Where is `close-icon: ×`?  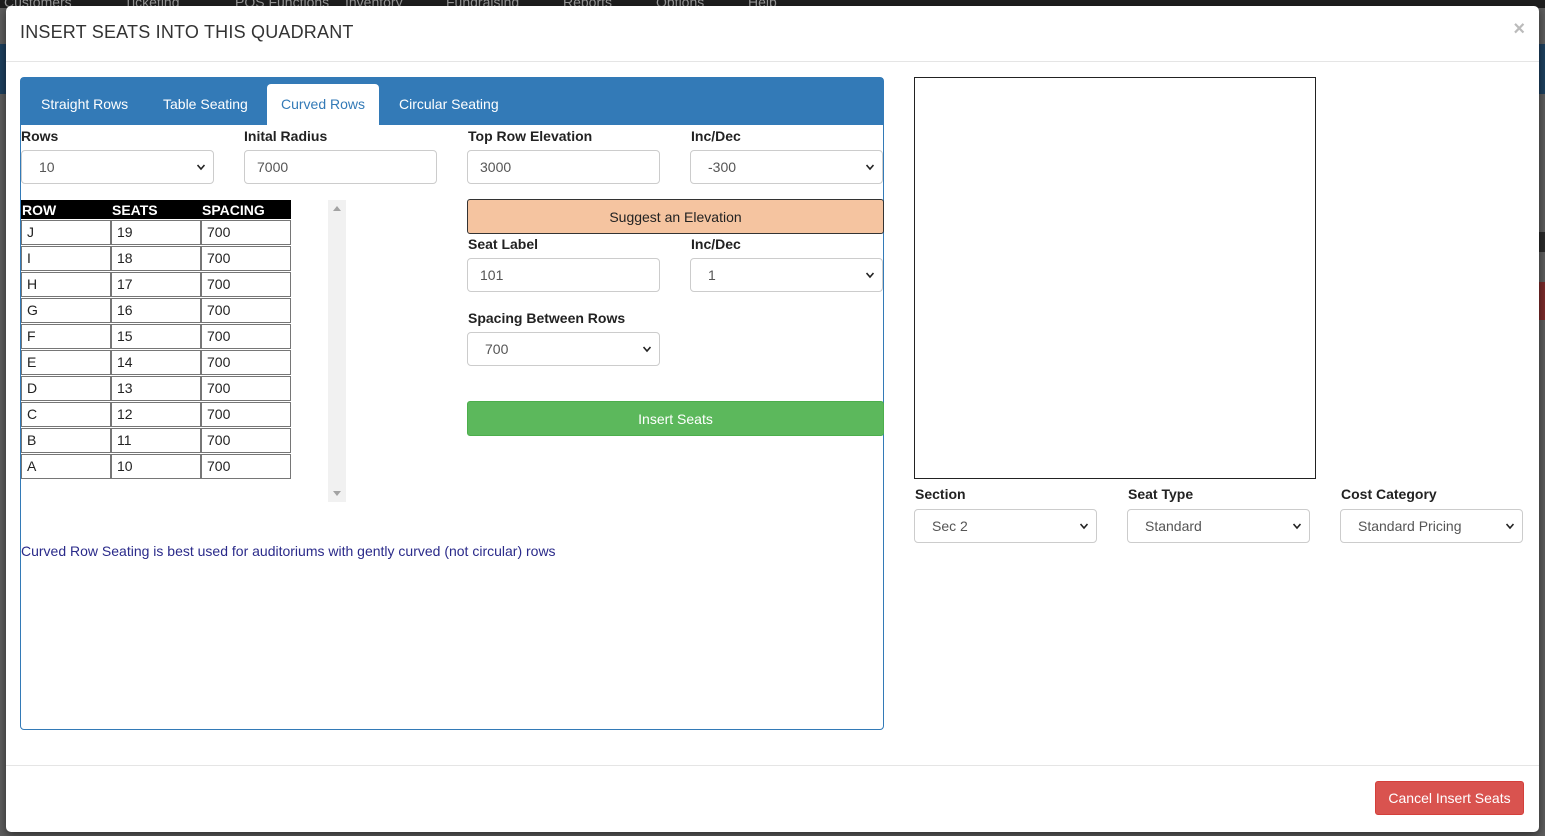 close-icon: × is located at coordinates (1519, 29).